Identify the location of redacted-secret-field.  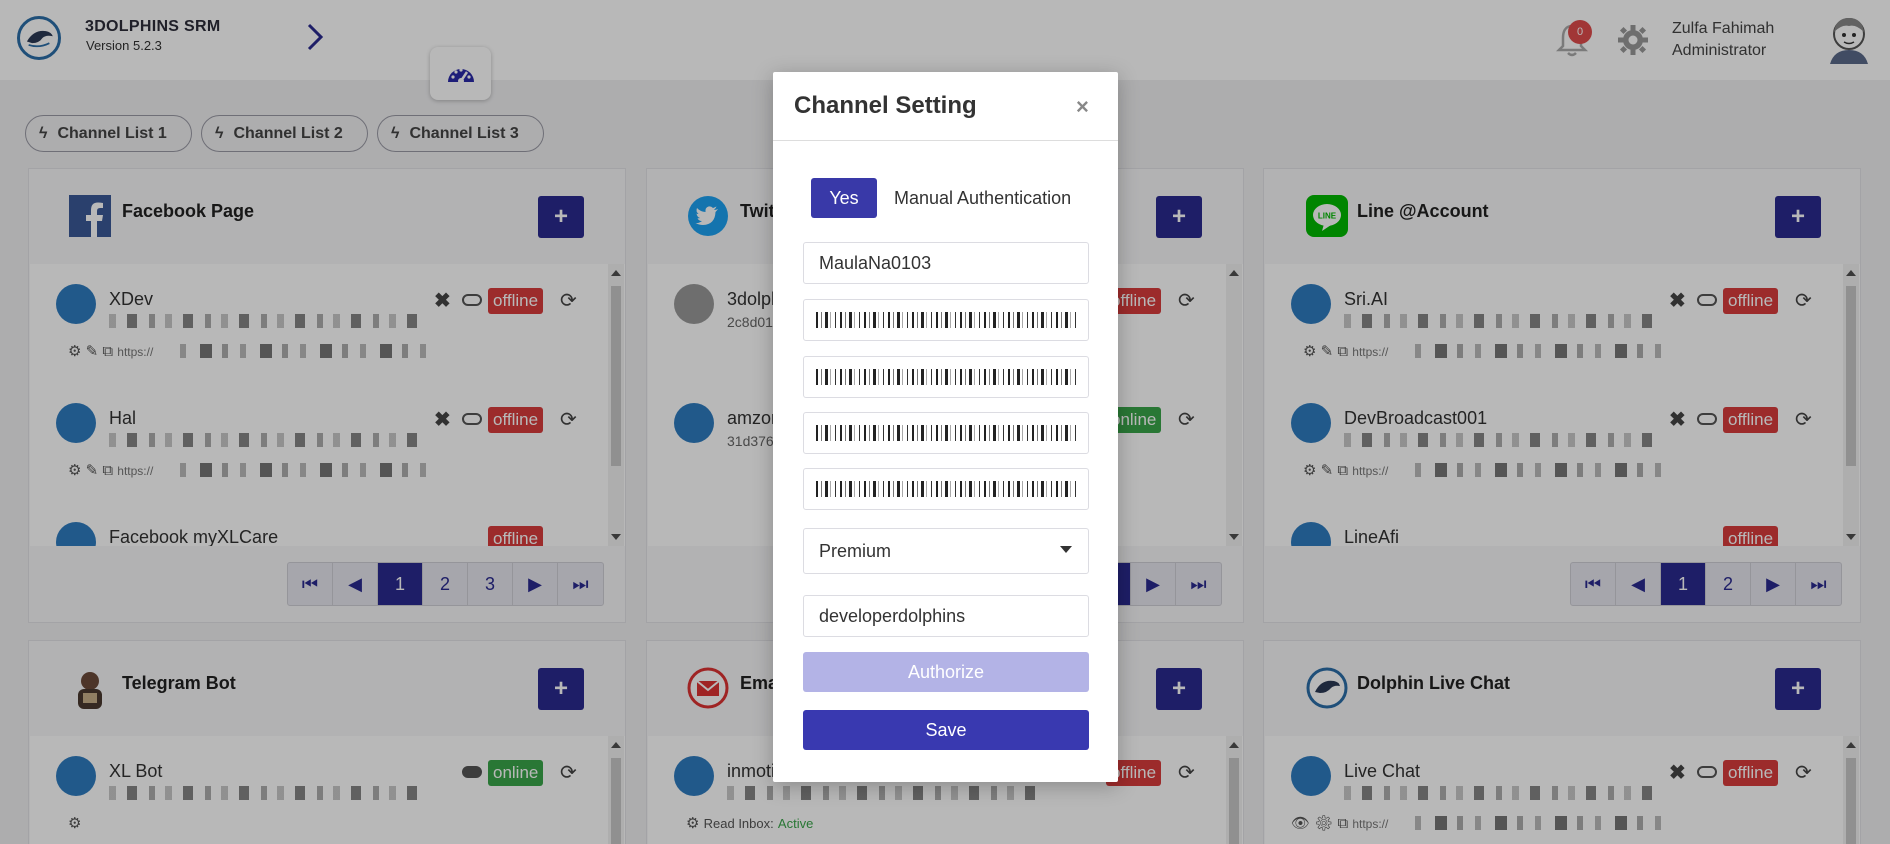
(946, 377).